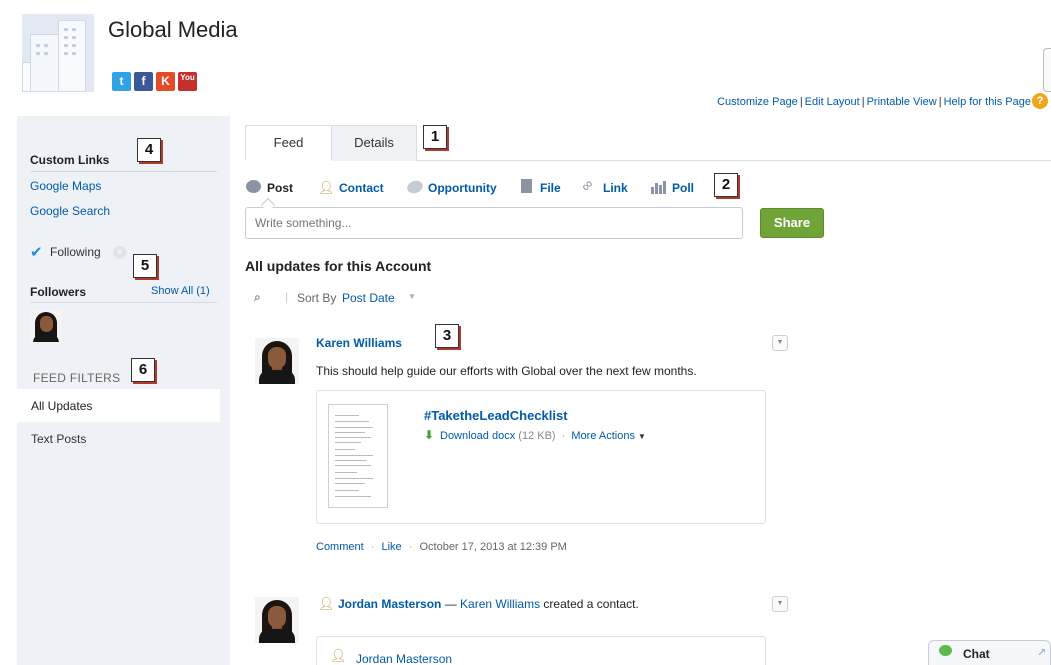 This screenshot has width=1051, height=665. Describe the element at coordinates (976, 654) in the screenshot. I see `chat-label: Chat` at that location.